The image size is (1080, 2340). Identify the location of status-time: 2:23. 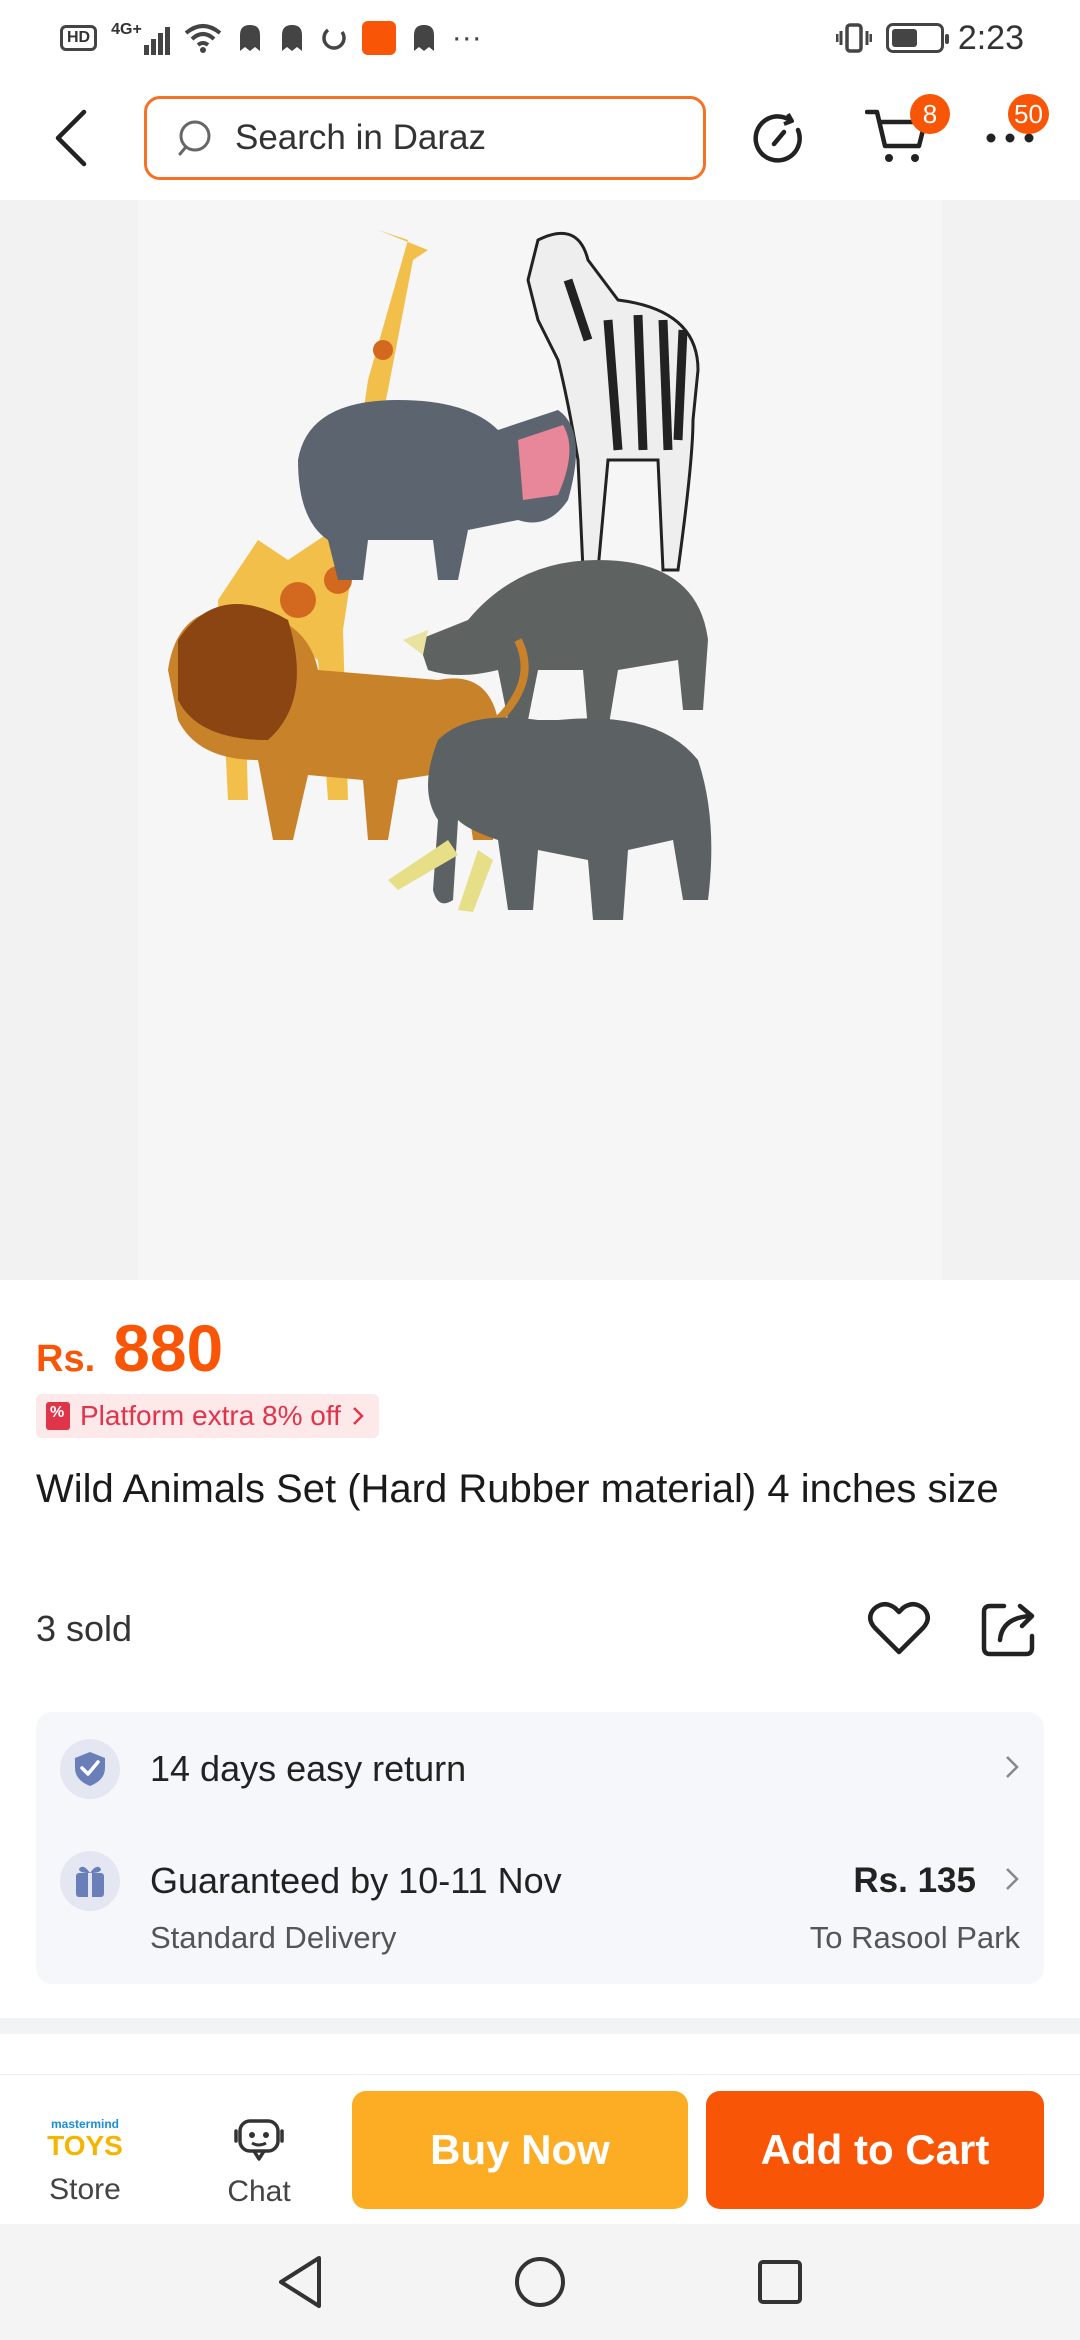
(990, 37).